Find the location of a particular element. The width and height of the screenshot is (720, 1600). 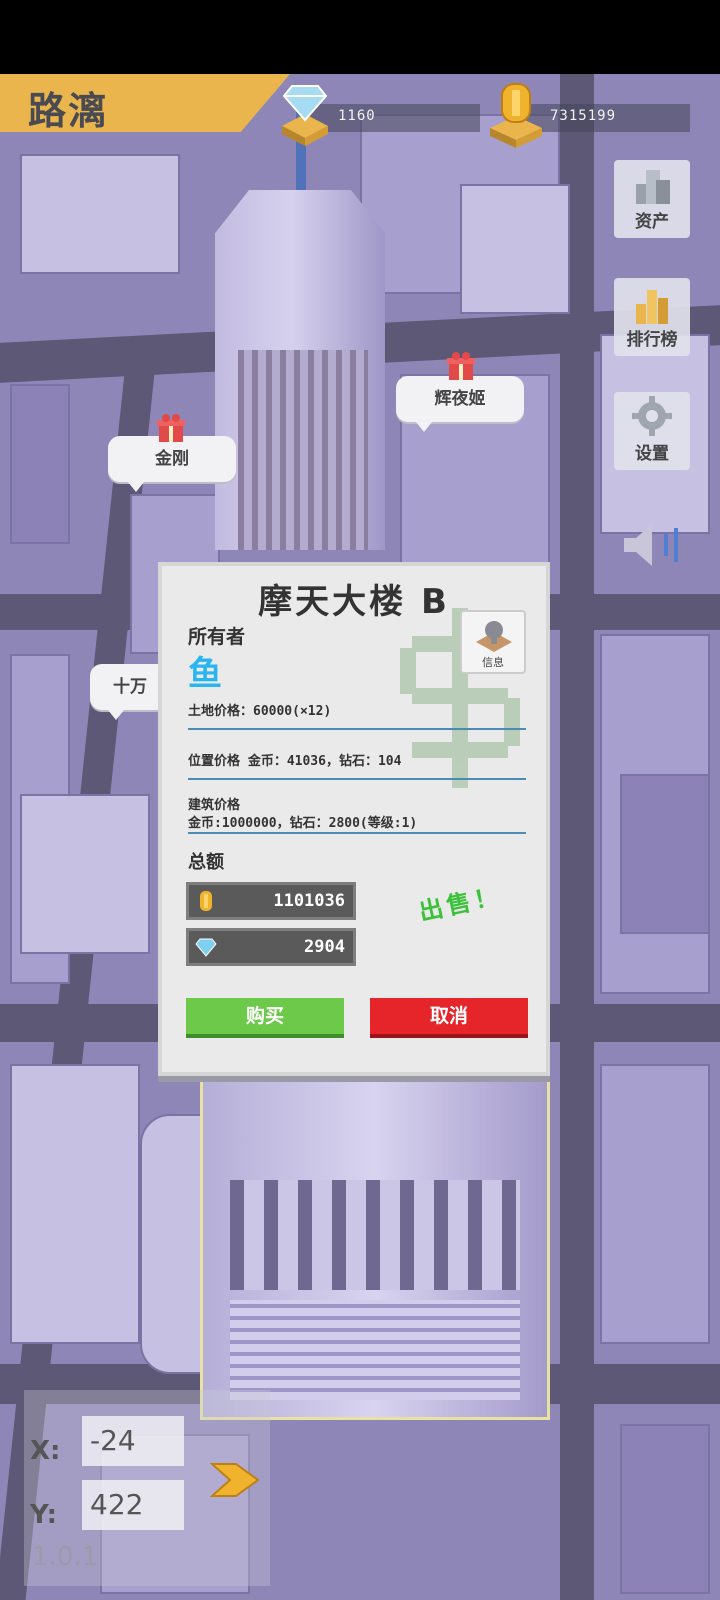

player-name: 路漓 is located at coordinates (68, 111).